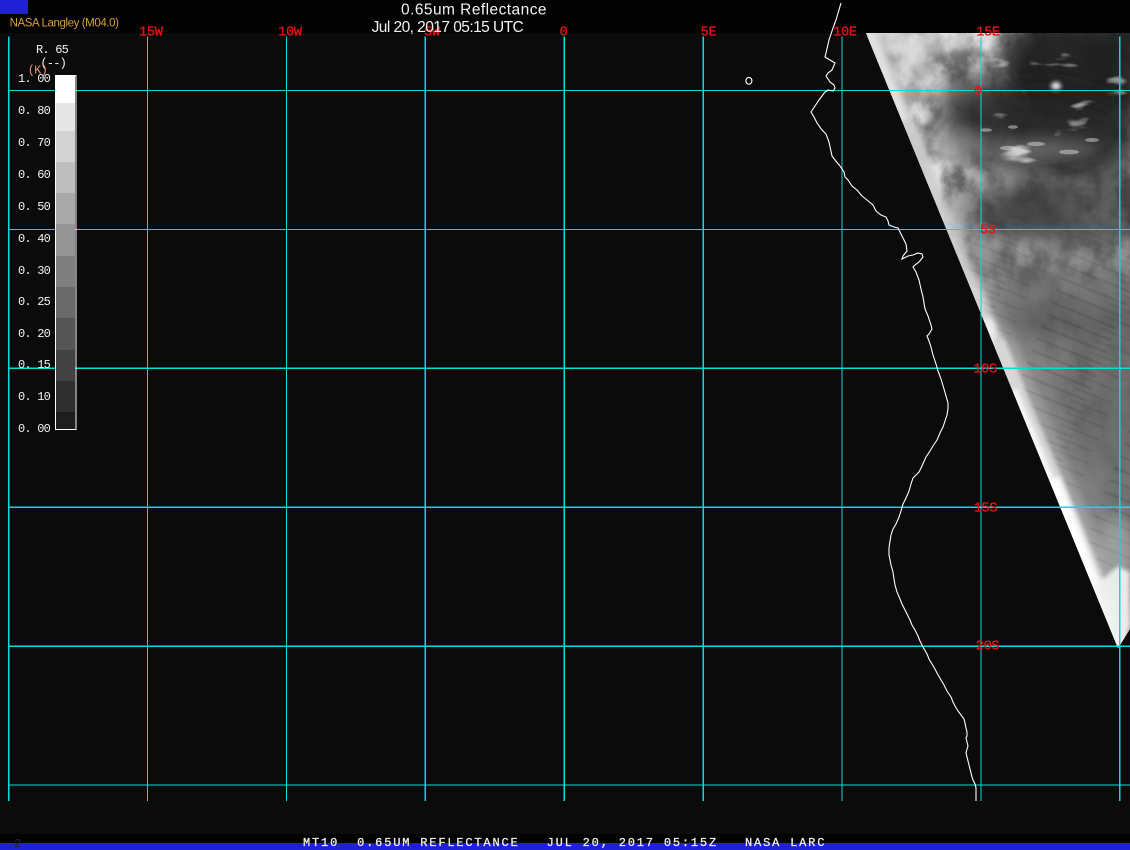  Describe the element at coordinates (709, 33) in the screenshot. I see `svg-text: 5E` at that location.